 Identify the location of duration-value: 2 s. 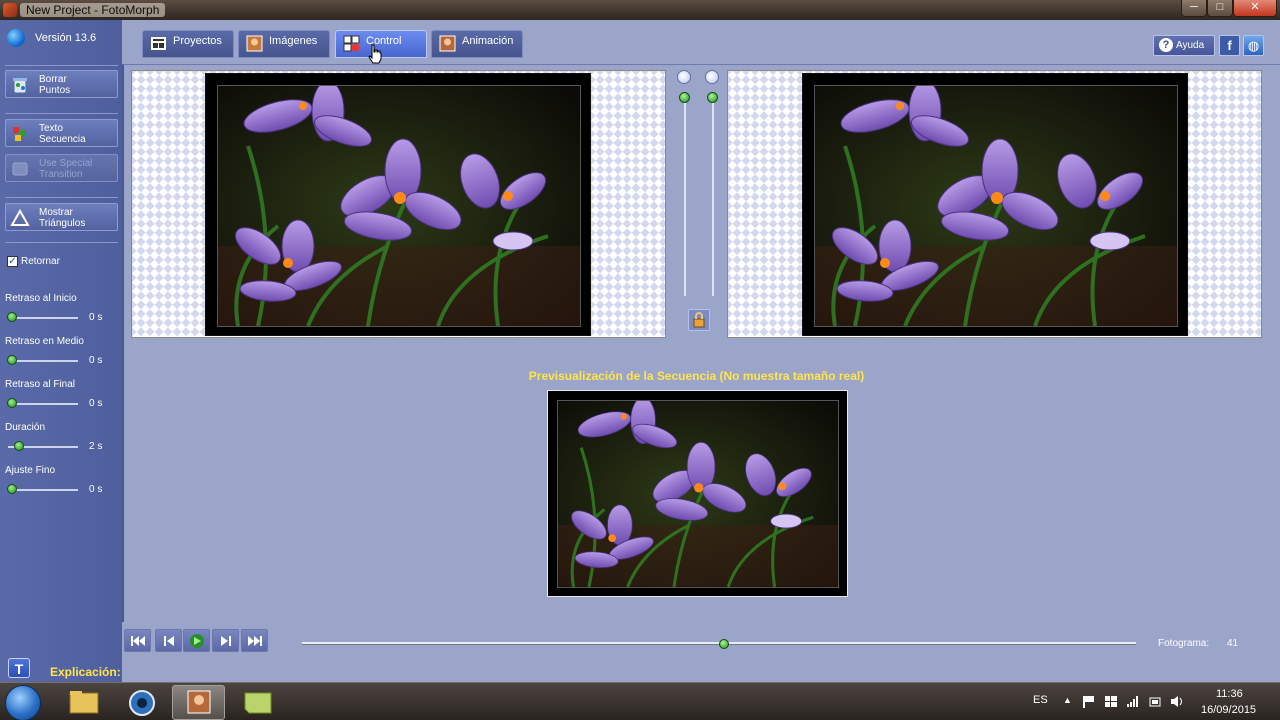
(96, 446).